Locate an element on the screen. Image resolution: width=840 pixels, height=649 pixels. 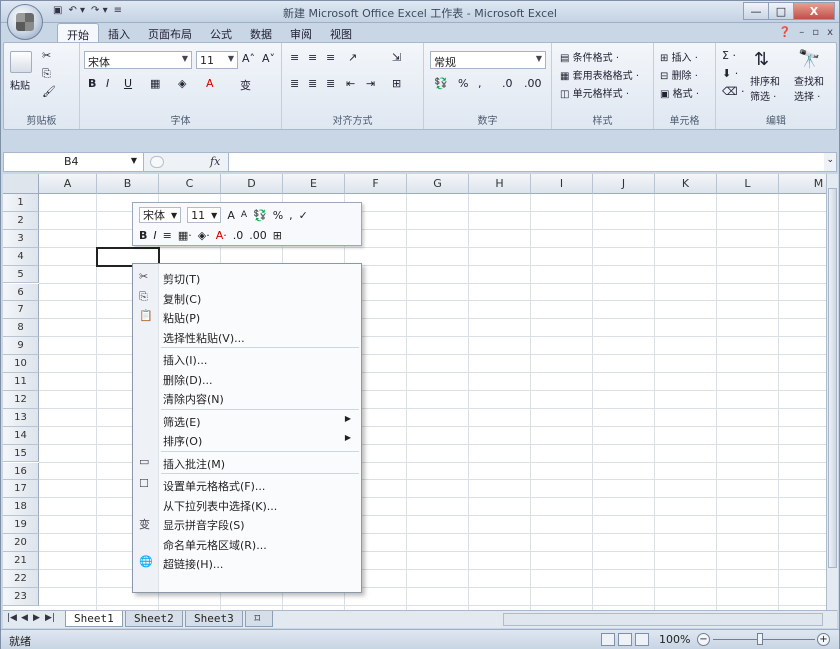
ribbon-tab: 数据 is located at coordinates (261, 33).